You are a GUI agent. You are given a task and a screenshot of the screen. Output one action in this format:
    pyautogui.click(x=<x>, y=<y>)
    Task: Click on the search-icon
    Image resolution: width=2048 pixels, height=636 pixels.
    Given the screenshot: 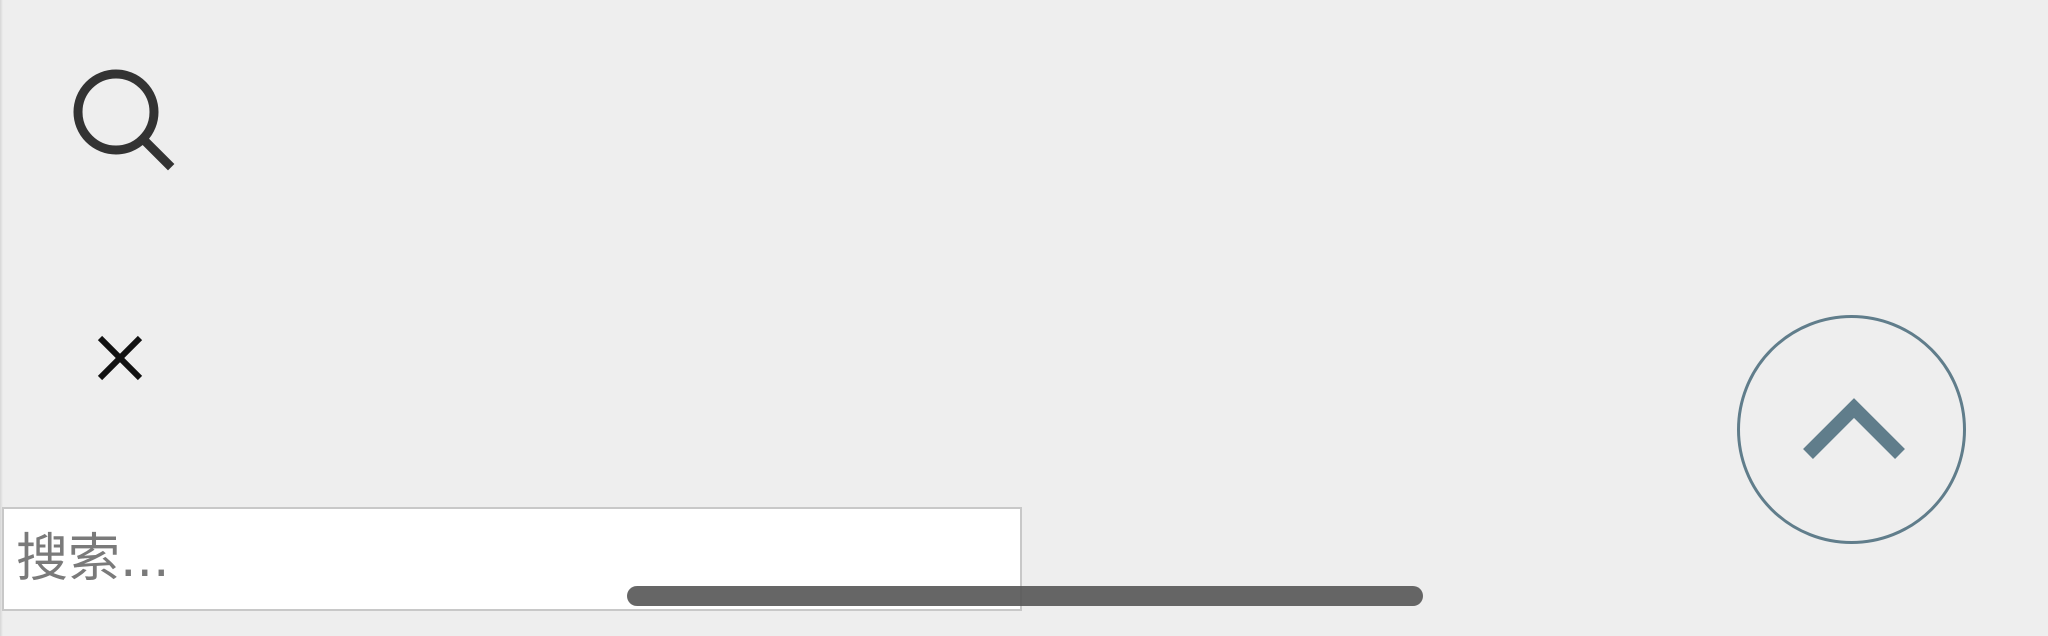 What is the action you would take?
    pyautogui.click(x=122, y=118)
    